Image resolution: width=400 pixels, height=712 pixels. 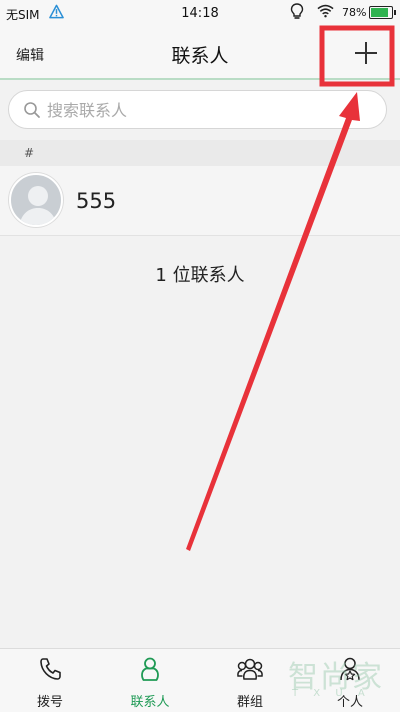 I want to click on phone-icon, so click(x=50, y=669).